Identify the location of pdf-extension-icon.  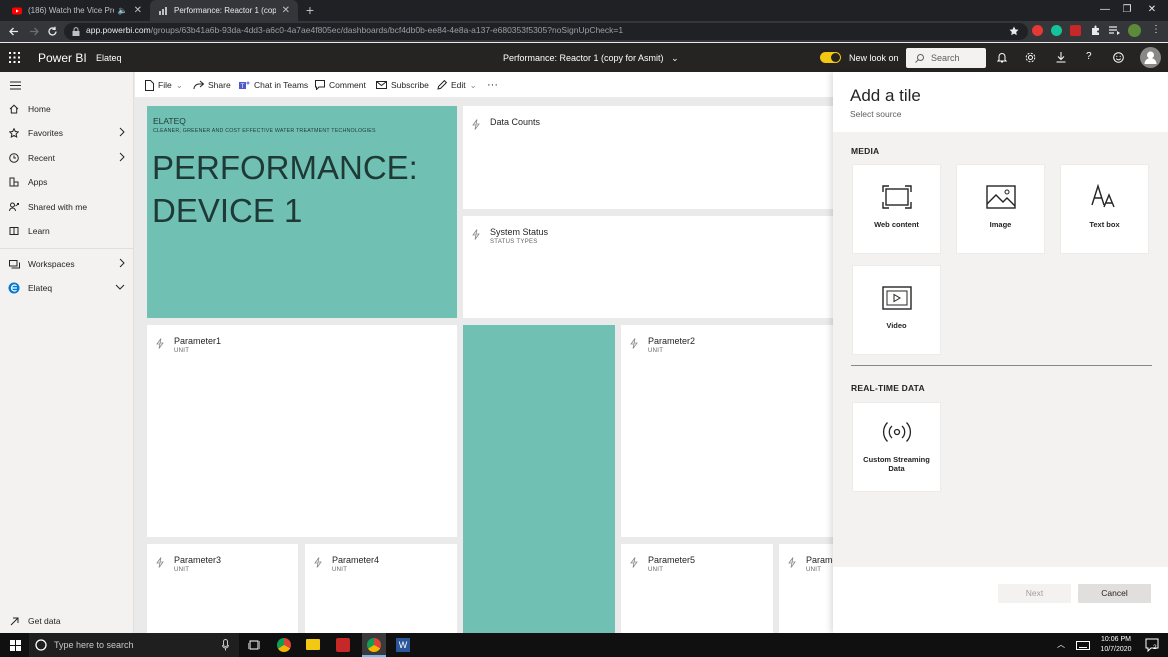
(1075, 30).